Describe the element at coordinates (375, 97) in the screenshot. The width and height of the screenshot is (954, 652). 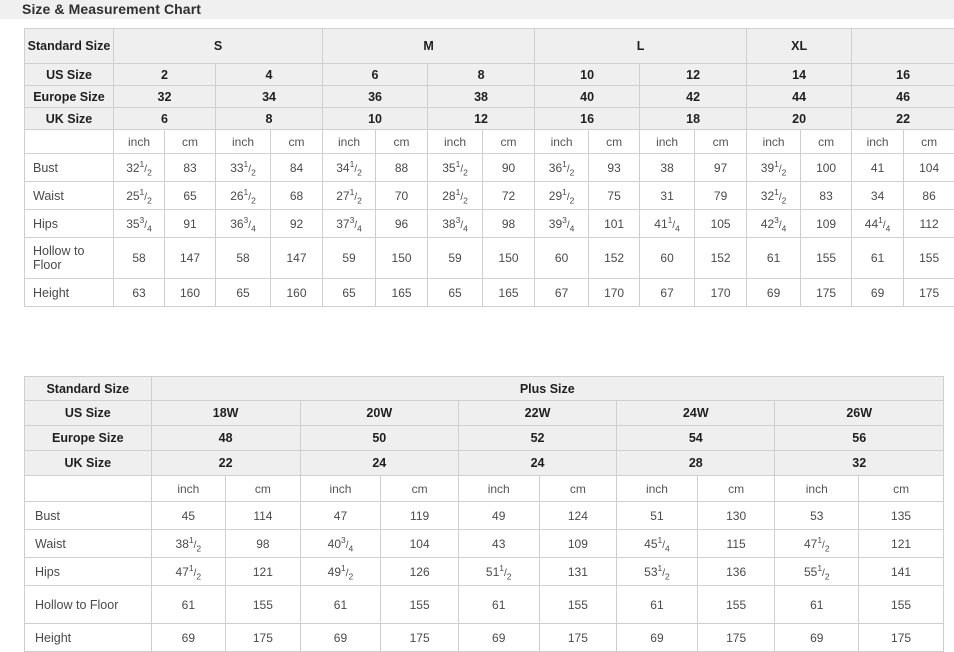
I see `europe-size-value: 36` at that location.